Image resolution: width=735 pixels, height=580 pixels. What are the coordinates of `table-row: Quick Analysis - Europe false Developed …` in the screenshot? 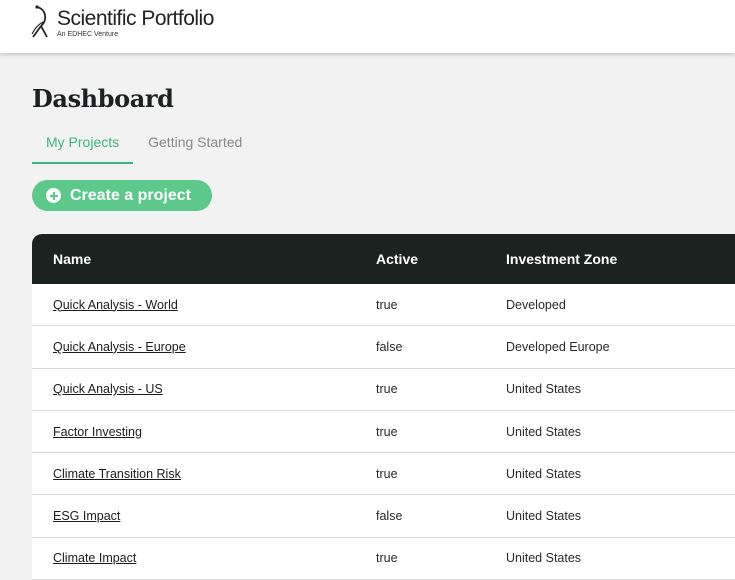 It's located at (383, 347).